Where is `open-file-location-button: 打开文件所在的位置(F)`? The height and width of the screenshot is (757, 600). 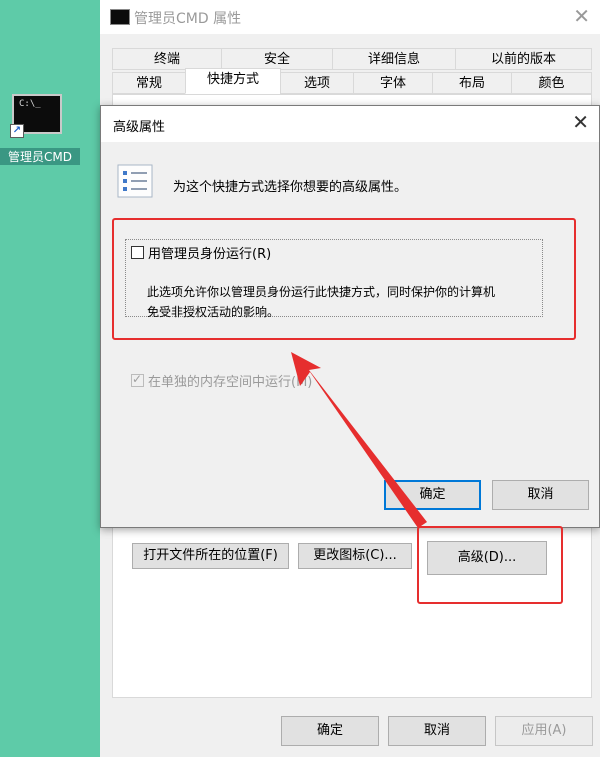 open-file-location-button: 打开文件所在的位置(F) is located at coordinates (210, 556).